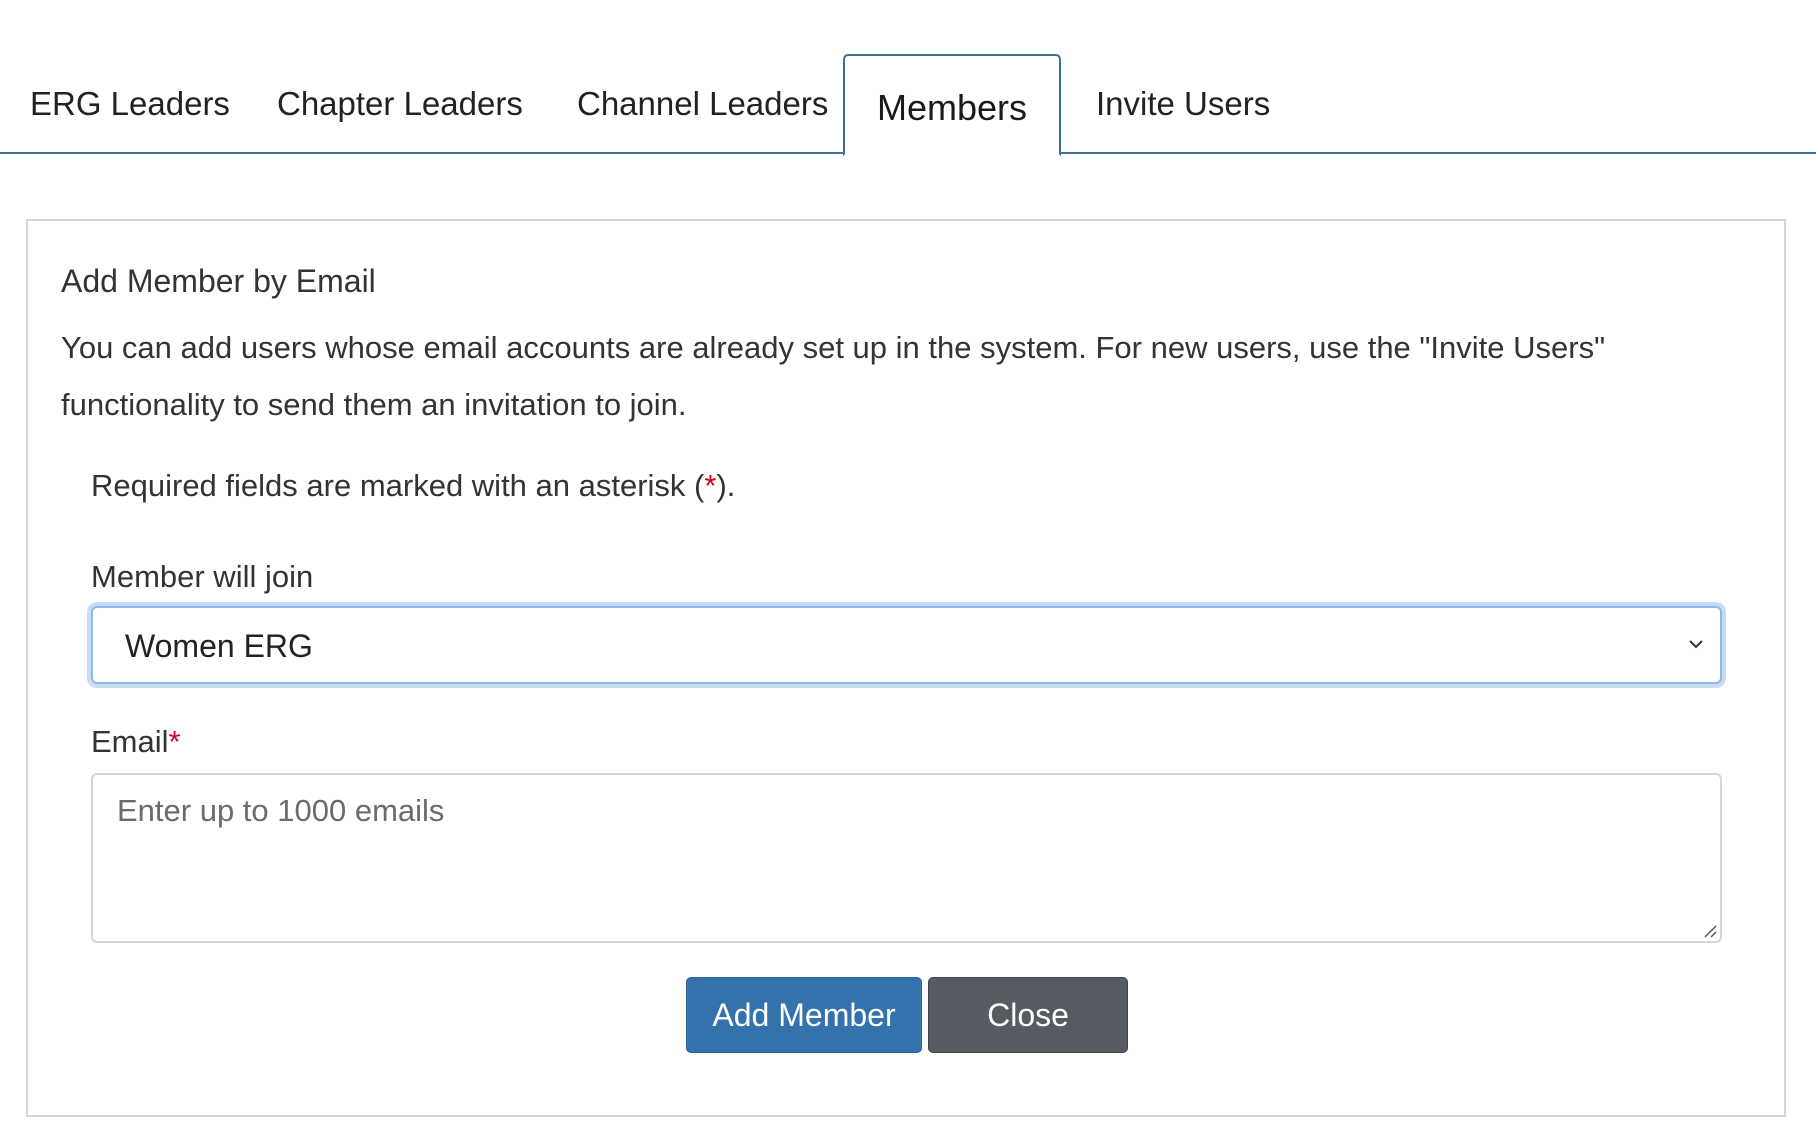 The image size is (1816, 1138). Describe the element at coordinates (804, 1015) in the screenshot. I see `add-member-button: Add Member` at that location.